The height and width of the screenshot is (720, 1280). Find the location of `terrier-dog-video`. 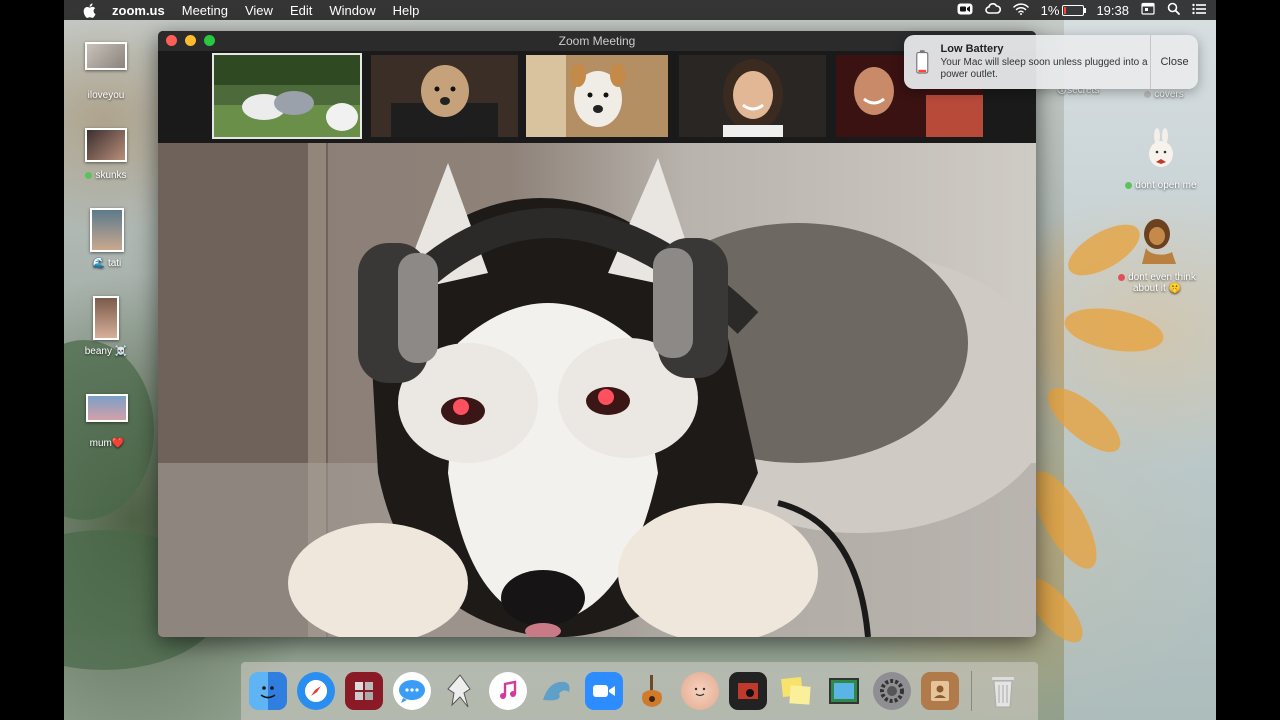

terrier-dog-video is located at coordinates (597, 96).